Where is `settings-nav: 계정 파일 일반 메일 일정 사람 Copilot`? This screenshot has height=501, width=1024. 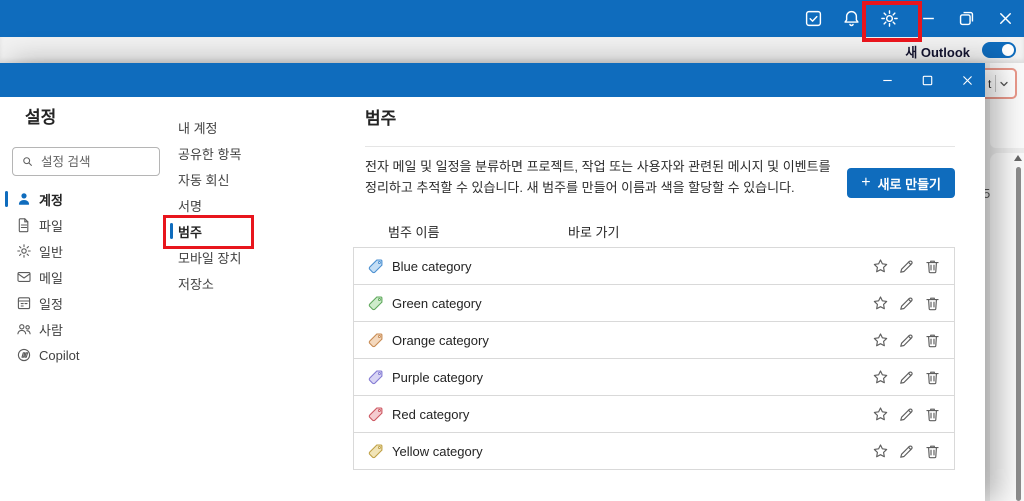 settings-nav: 계정 파일 일반 메일 일정 사람 Copilot is located at coordinates (82, 277).